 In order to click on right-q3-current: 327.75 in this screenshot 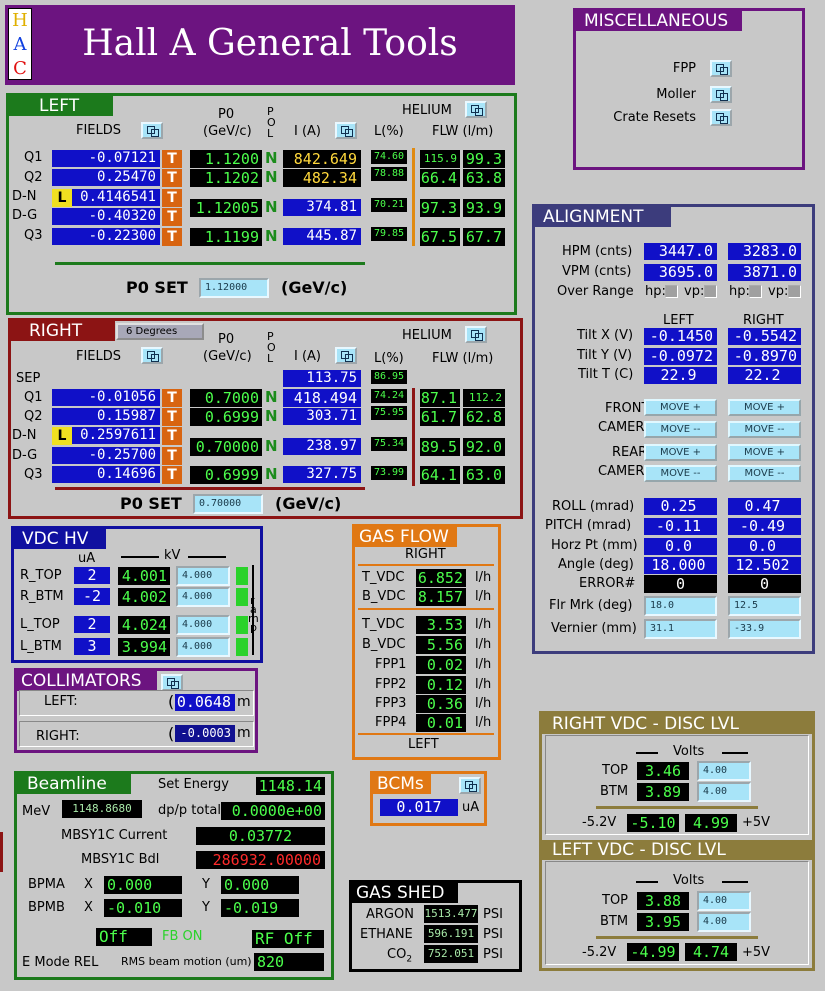, I will do `click(322, 474)`.